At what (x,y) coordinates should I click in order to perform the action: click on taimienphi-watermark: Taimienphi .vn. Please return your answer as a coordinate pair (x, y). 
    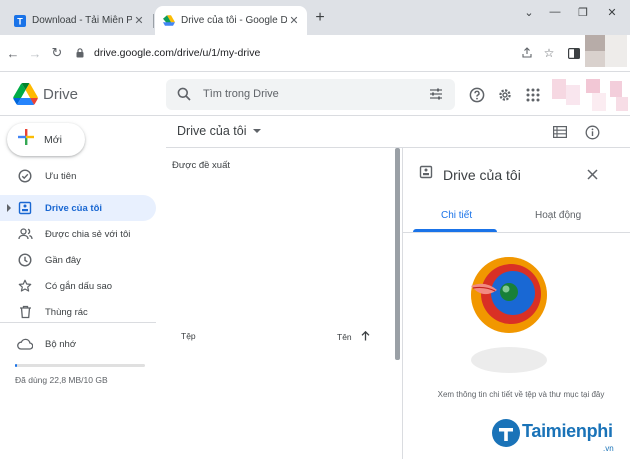
    Looking at the image, I should click on (559, 438).